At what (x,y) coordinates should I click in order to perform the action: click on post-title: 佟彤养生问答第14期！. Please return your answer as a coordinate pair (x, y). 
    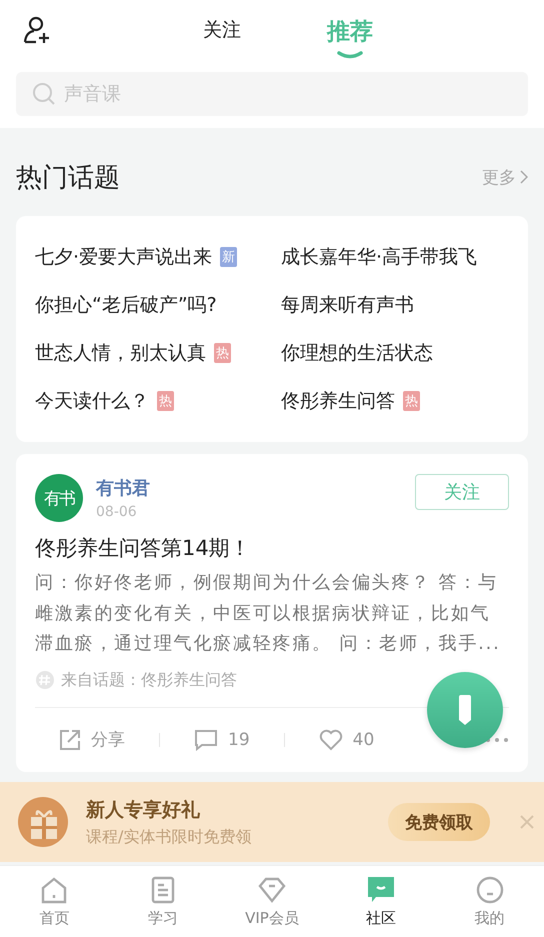
    Looking at the image, I should click on (143, 548).